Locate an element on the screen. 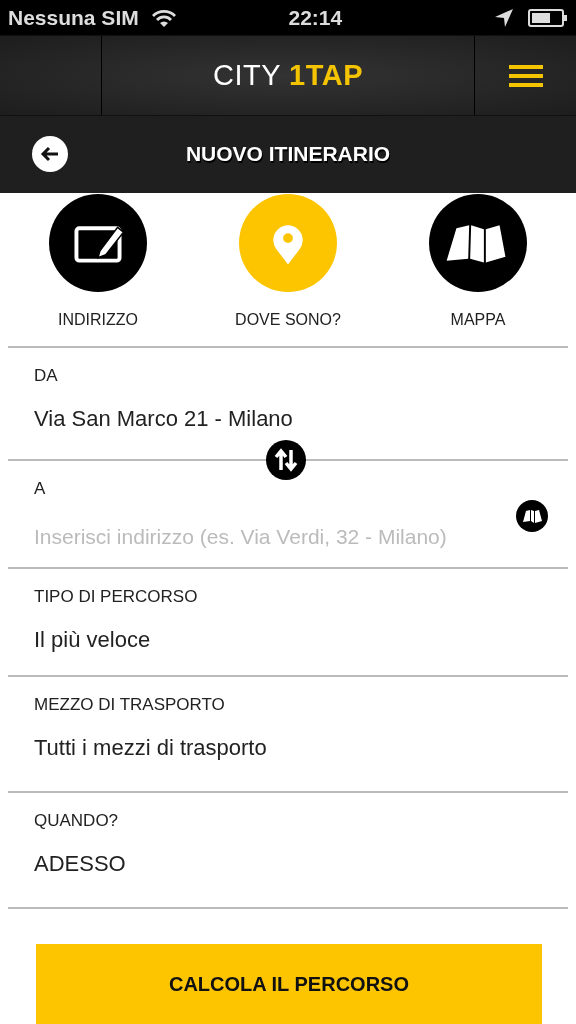  field-value: Il più veloce is located at coordinates (92, 640).